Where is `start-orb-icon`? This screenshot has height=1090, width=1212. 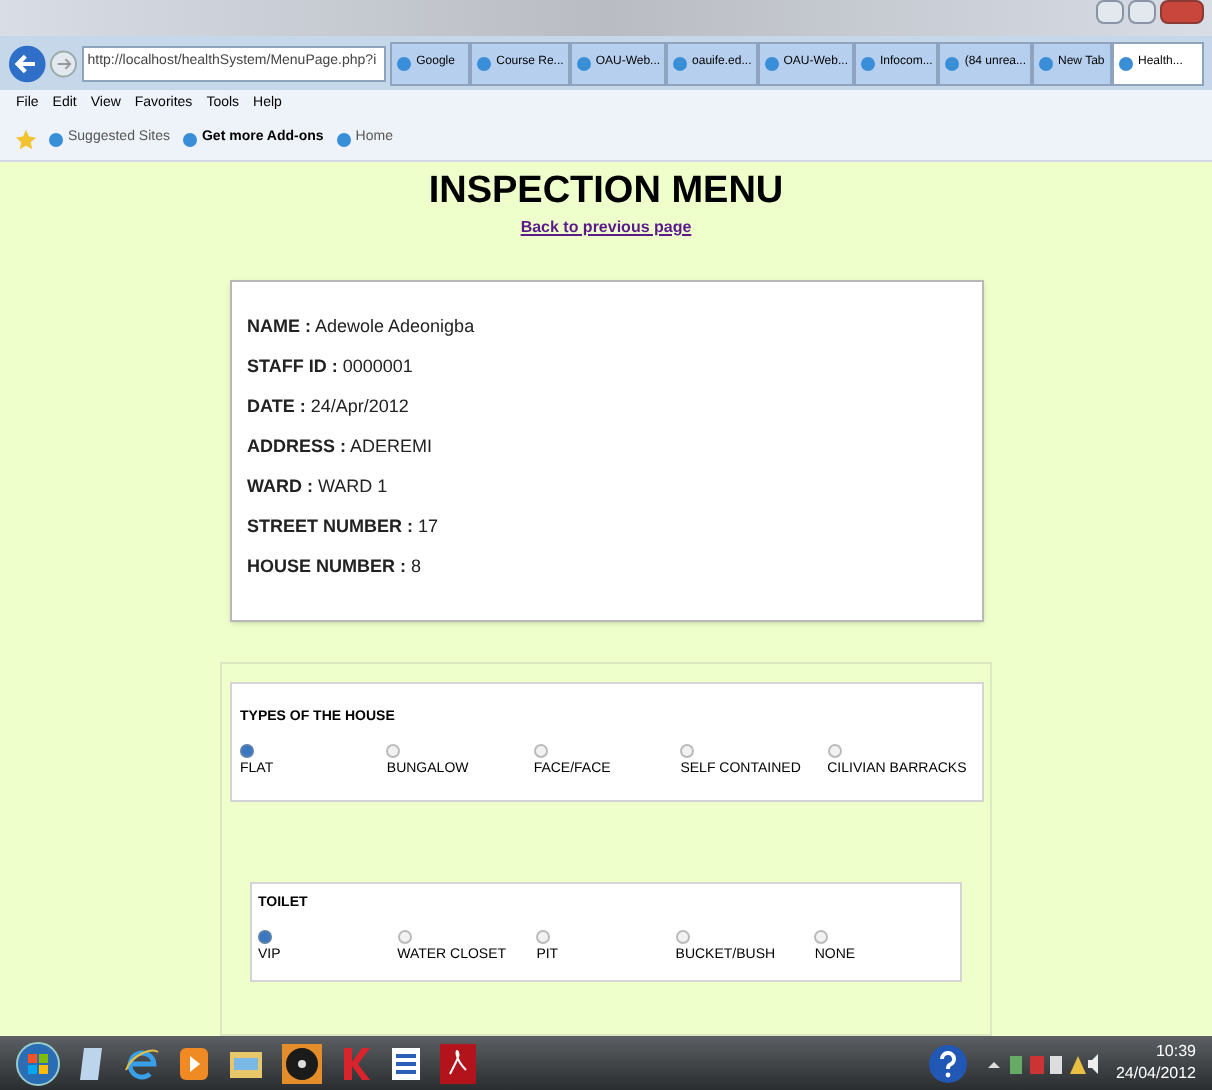 start-orb-icon is located at coordinates (38, 1063).